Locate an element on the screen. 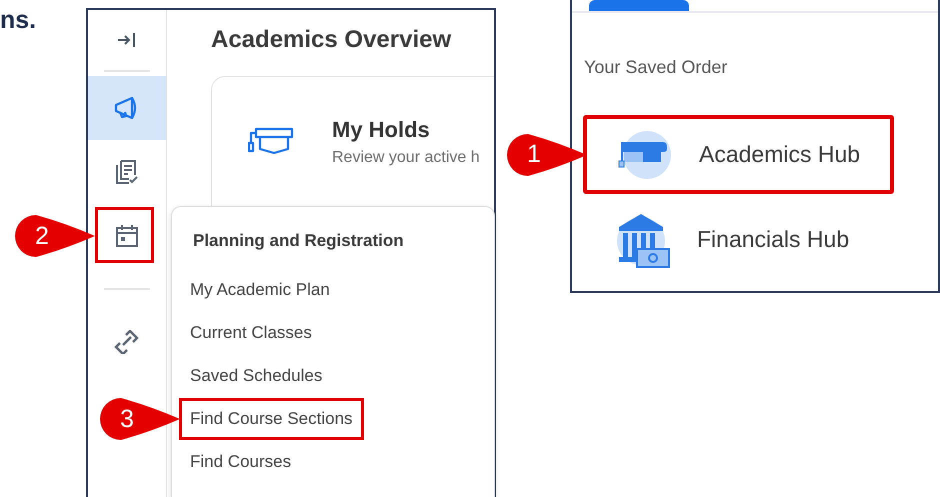 This screenshot has height=497, width=940. link-icon is located at coordinates (127, 342).